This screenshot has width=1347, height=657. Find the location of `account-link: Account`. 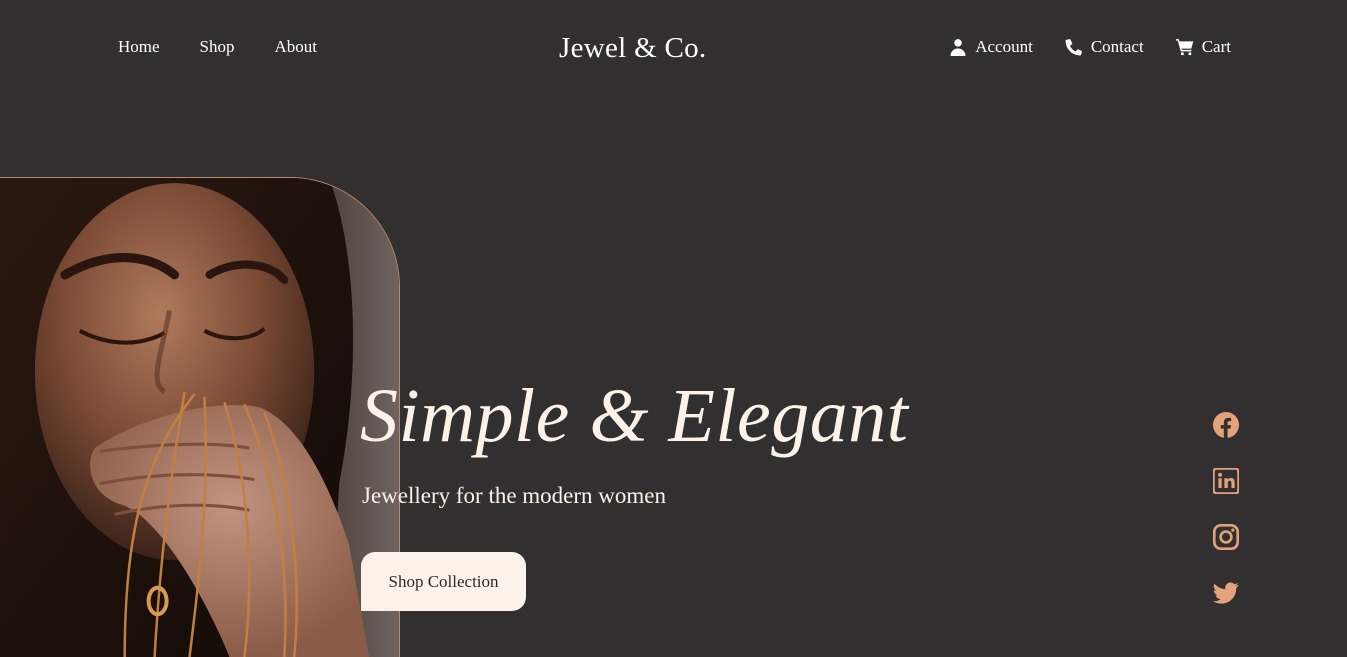

account-link: Account is located at coordinates (991, 47).